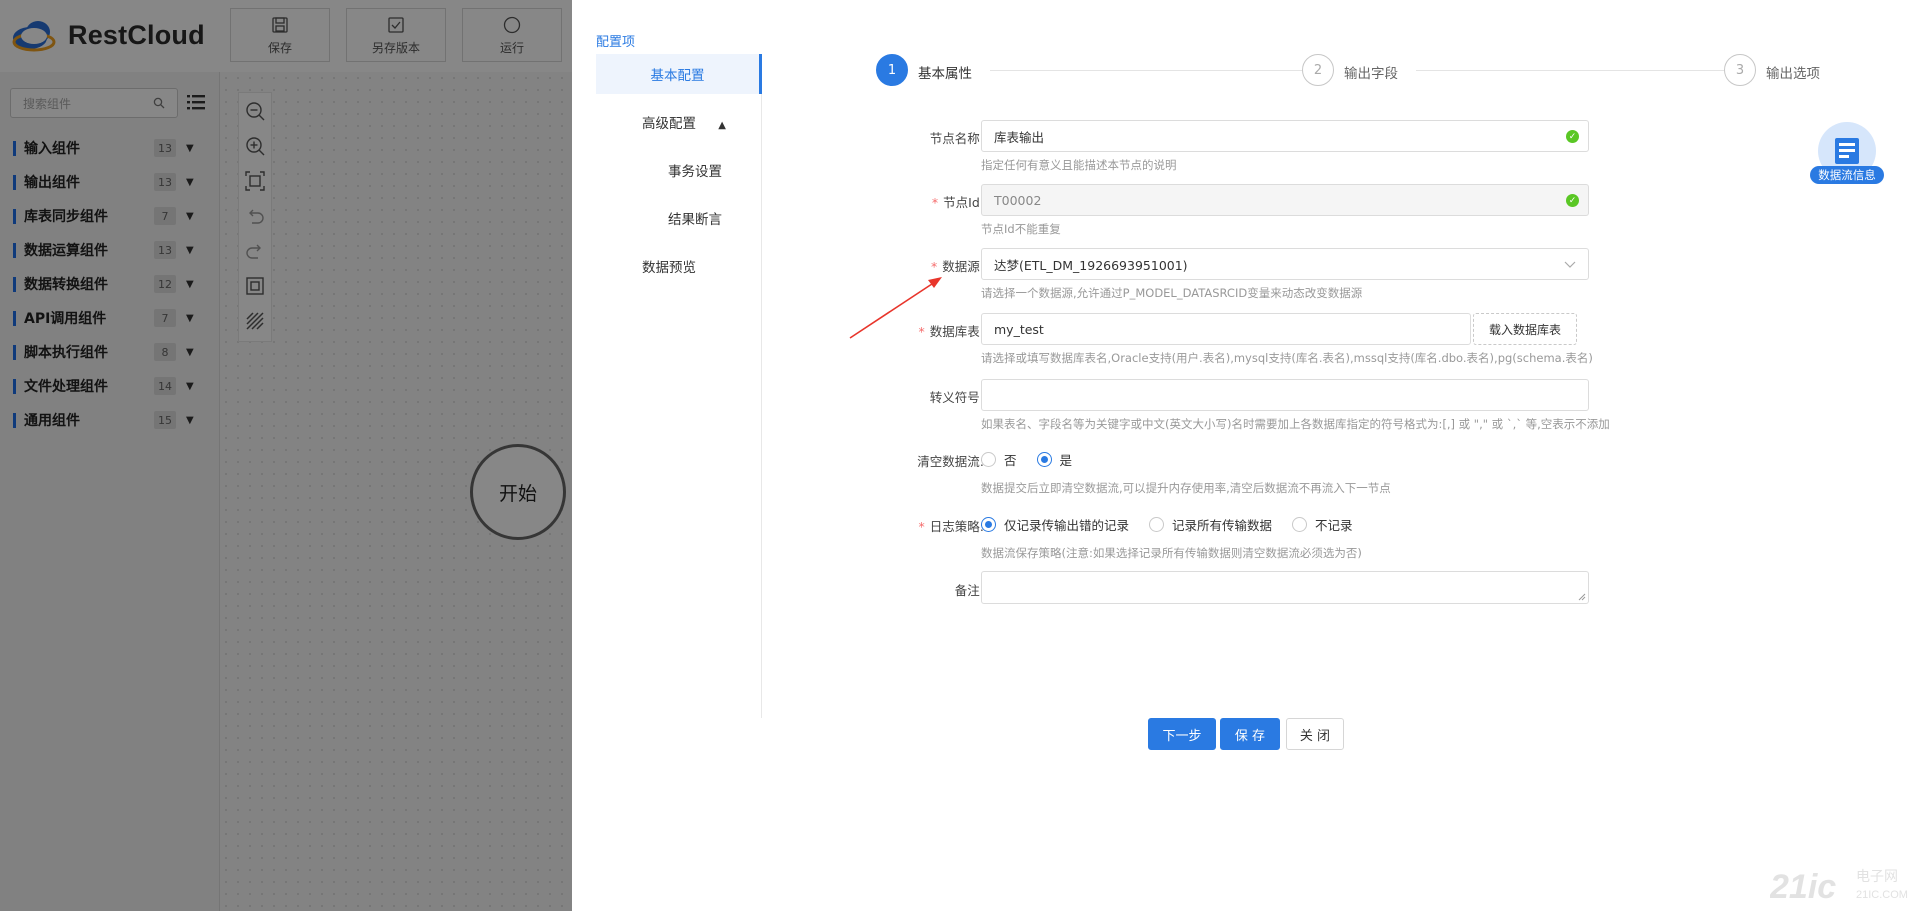 This screenshot has width=1920, height=911. What do you see at coordinates (956, 397) in the screenshot?
I see `escape-label-text: 转义符号:` at bounding box center [956, 397].